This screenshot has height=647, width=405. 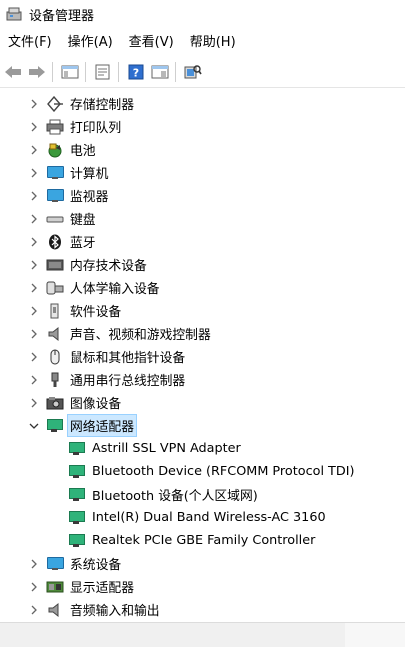 What do you see at coordinates (202, 103) in the screenshot?
I see `tree-item-storage-controllers: 存储控制器` at bounding box center [202, 103].